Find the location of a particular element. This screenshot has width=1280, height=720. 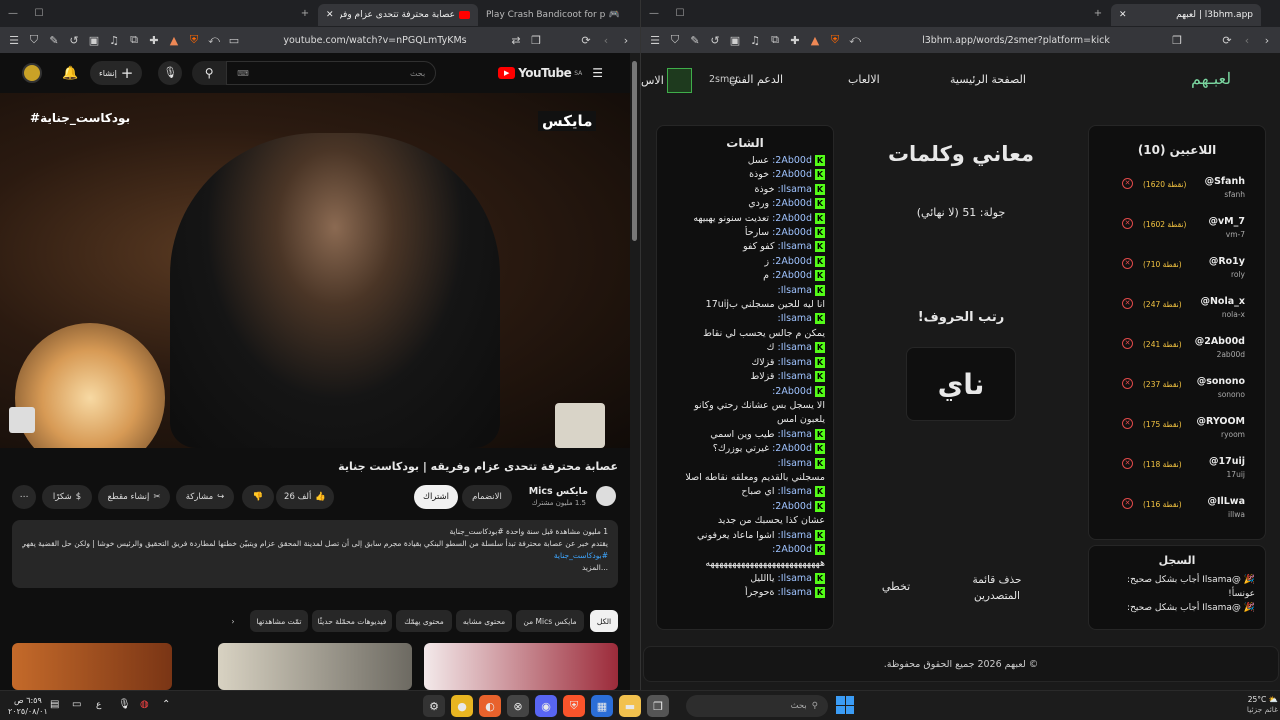

share-button: مشاركة ↪ is located at coordinates (205, 497).